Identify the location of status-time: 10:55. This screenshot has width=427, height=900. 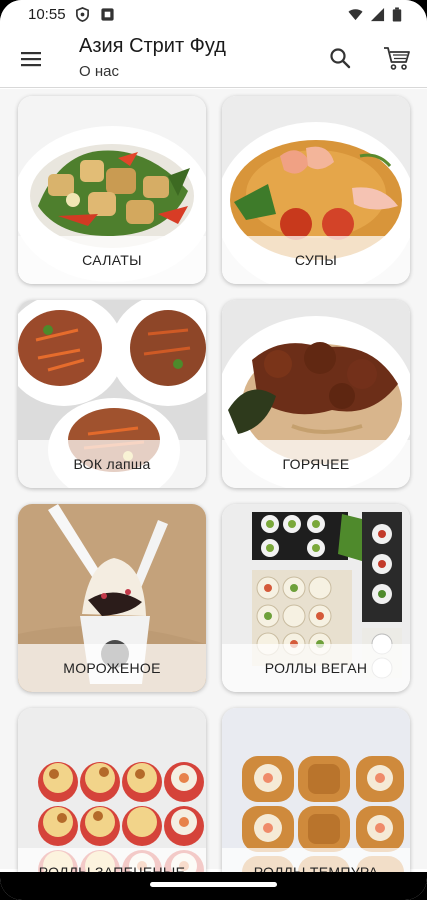
(47, 14).